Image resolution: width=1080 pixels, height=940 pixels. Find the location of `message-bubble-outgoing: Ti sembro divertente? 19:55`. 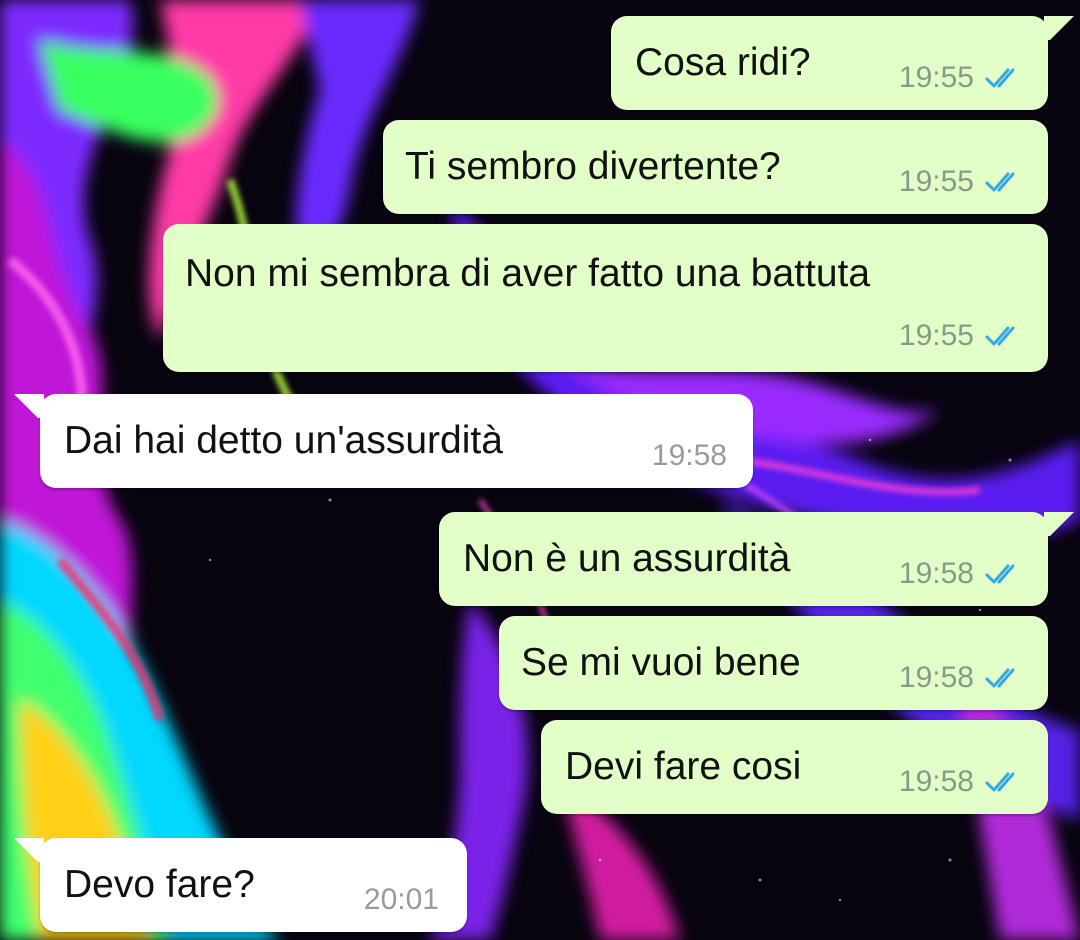

message-bubble-outgoing: Ti sembro divertente? 19:55 is located at coordinates (715, 167).